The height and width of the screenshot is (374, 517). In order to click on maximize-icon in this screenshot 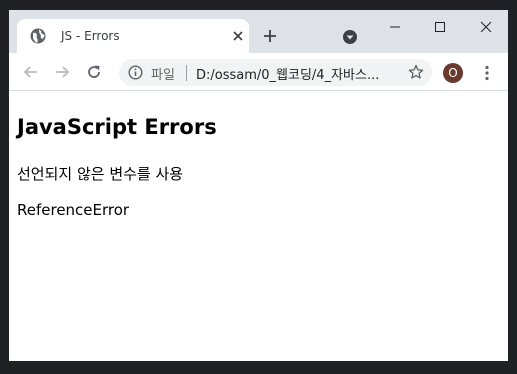, I will do `click(440, 27)`.